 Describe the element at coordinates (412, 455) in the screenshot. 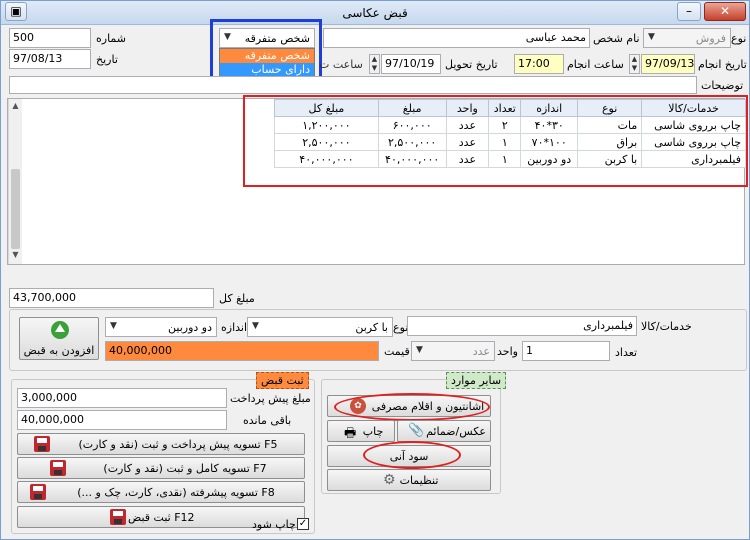

I see `annotation-ellipse-profit` at that location.